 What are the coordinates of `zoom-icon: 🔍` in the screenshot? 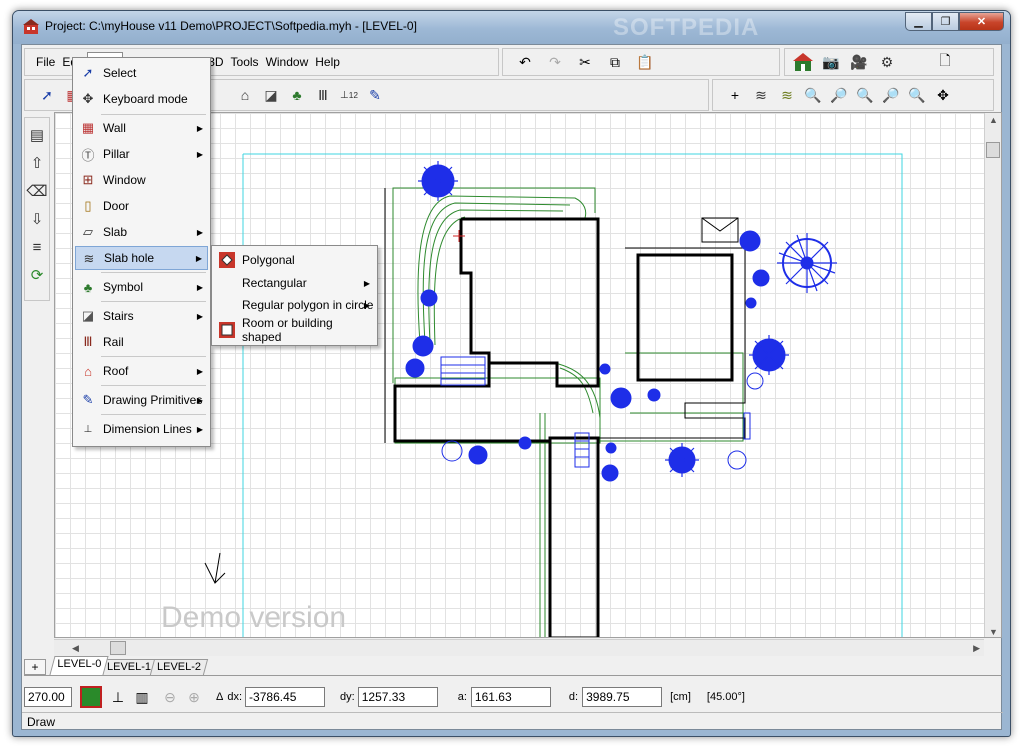 It's located at (813, 95).